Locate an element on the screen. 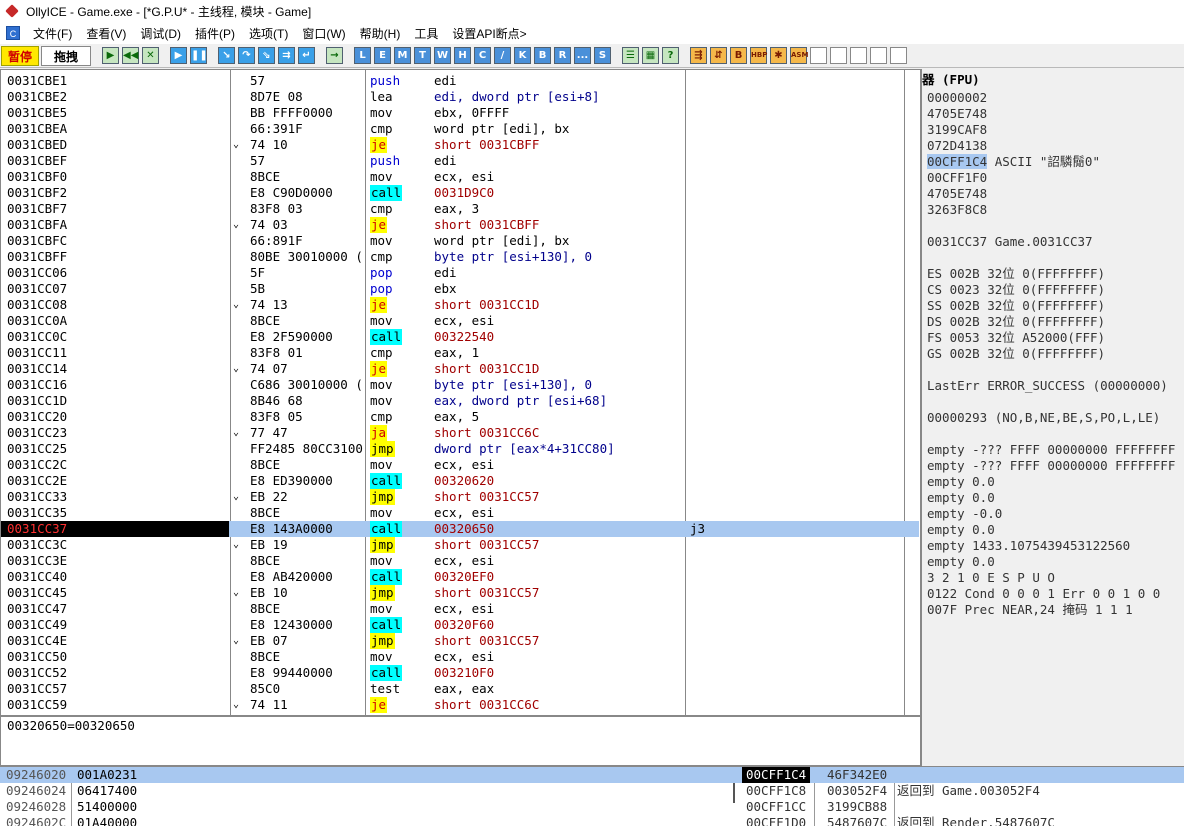 This screenshot has height=826, width=1184. execute-till-return-icon: ↵ is located at coordinates (306, 55).